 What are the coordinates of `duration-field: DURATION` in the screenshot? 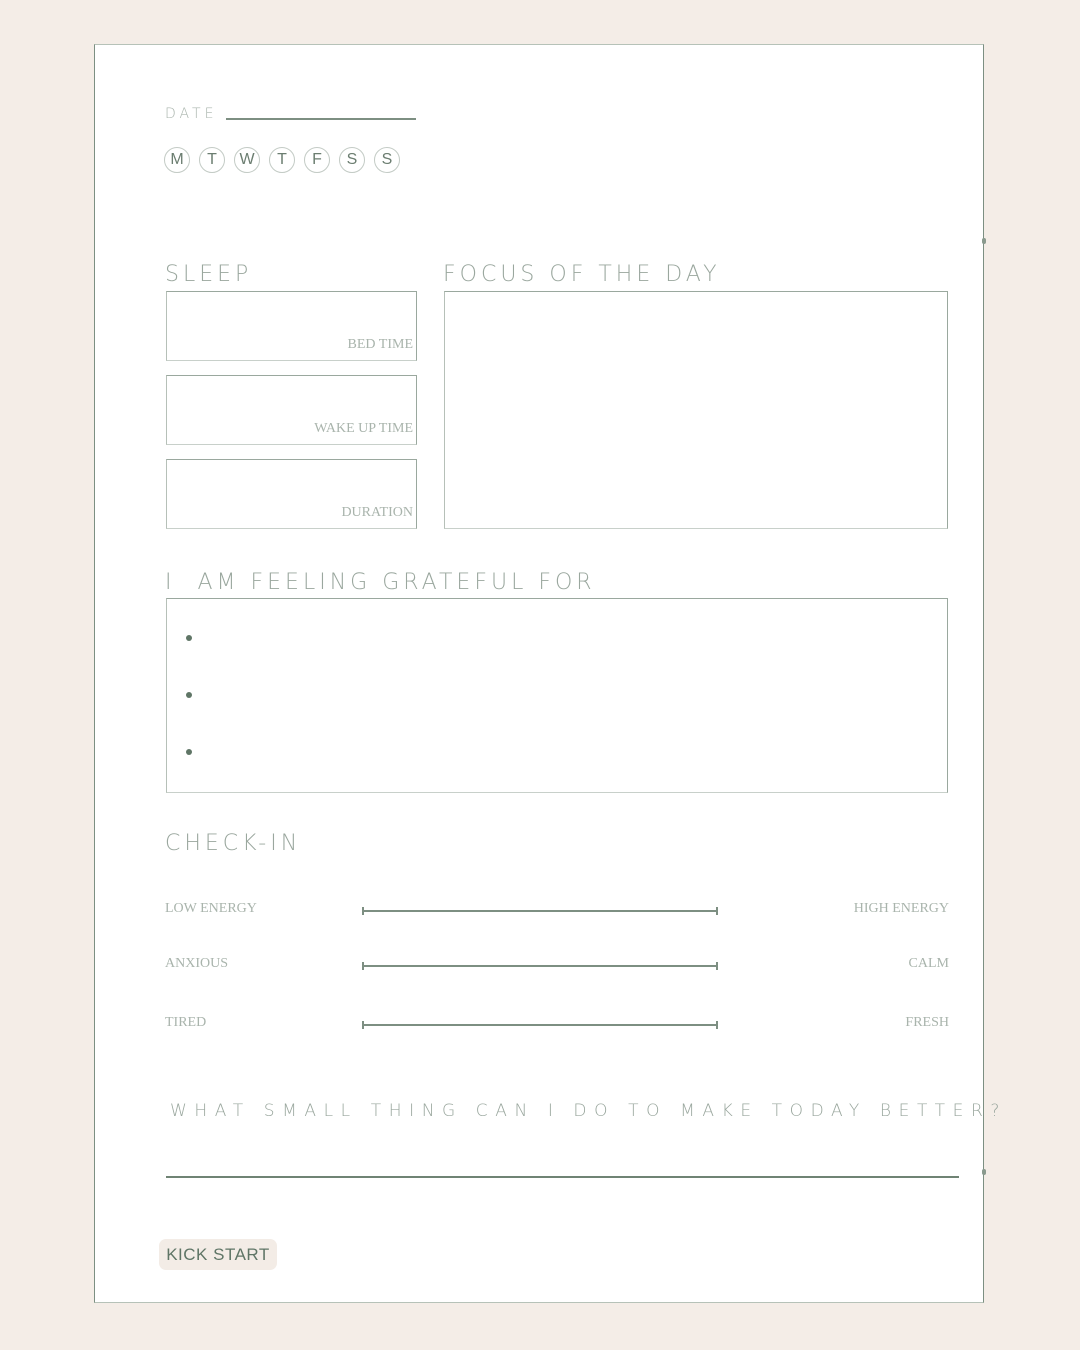 It's located at (291, 494).